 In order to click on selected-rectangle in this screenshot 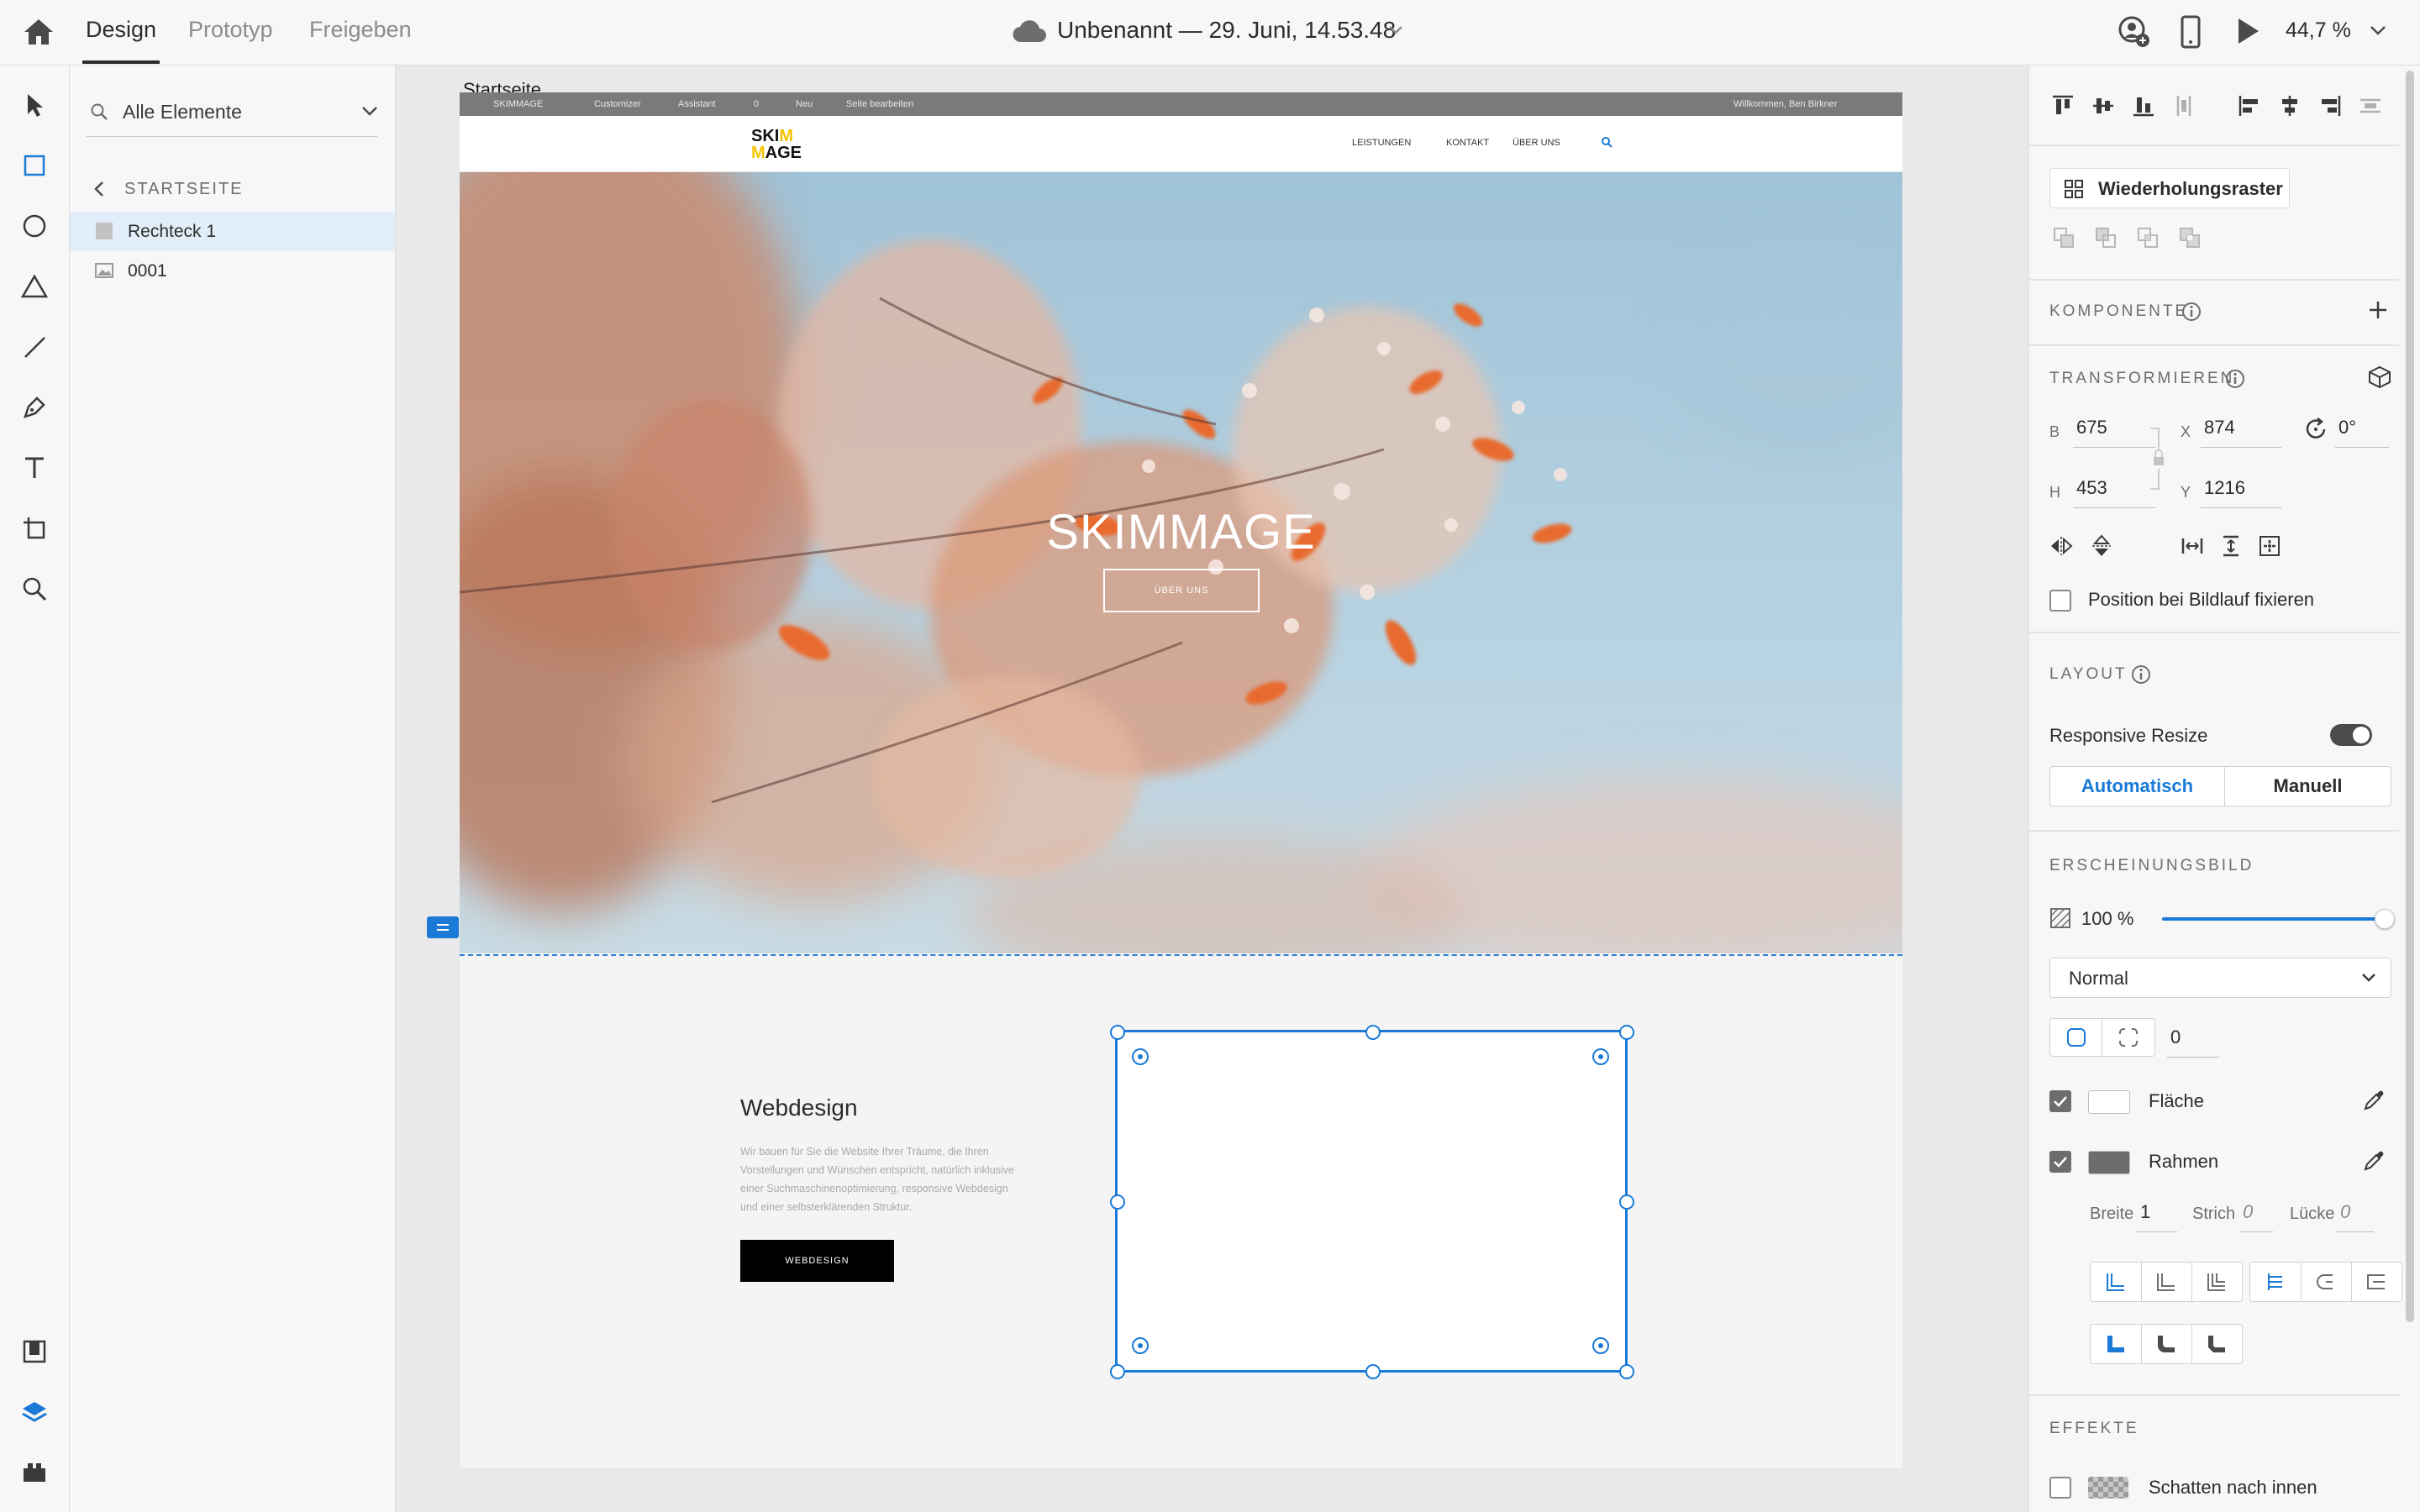, I will do `click(1372, 1201)`.